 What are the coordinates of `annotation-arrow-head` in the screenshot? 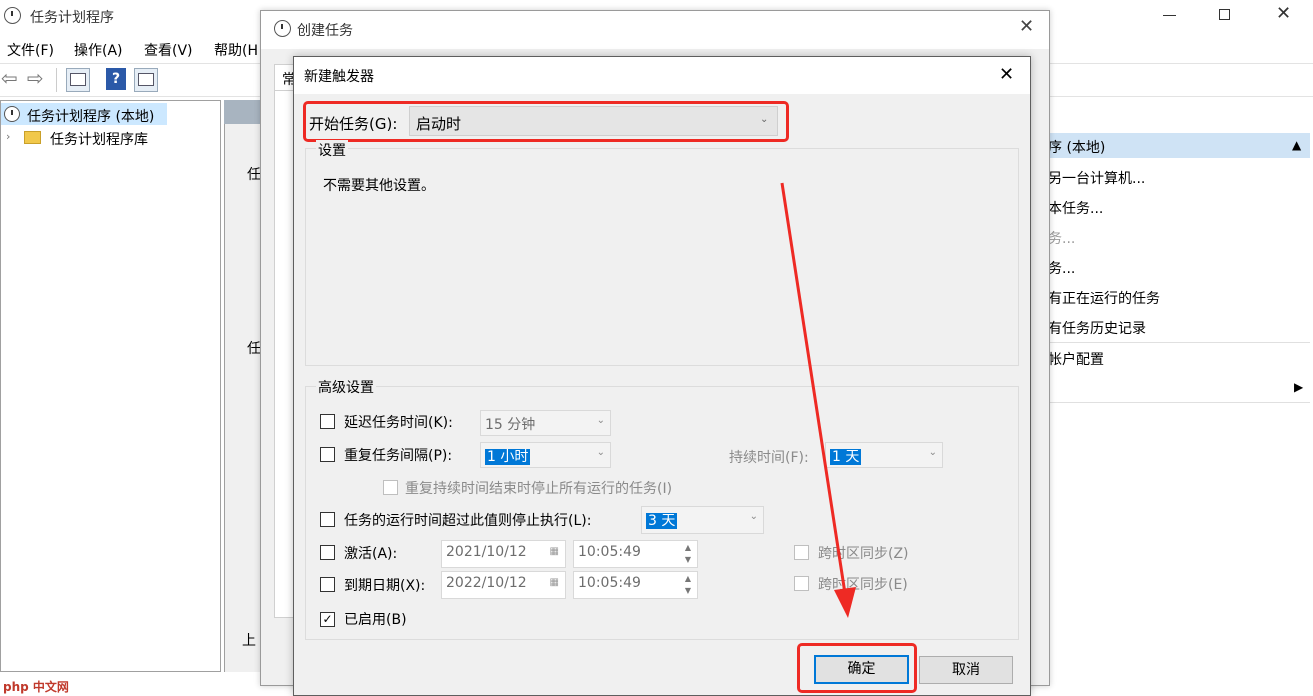 It's located at (845, 602).